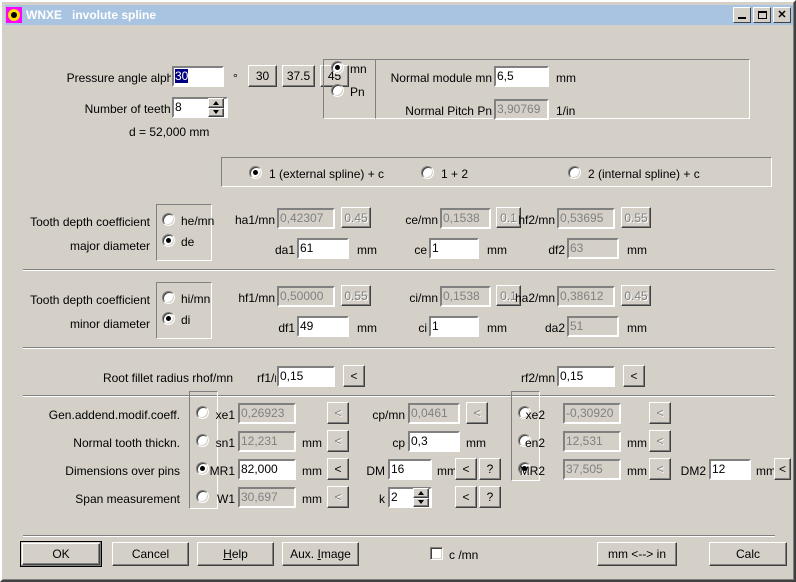 The height and width of the screenshot is (582, 796). What do you see at coordinates (306, 218) in the screenshot?
I see `ha1-mn-input: 0,42307` at bounding box center [306, 218].